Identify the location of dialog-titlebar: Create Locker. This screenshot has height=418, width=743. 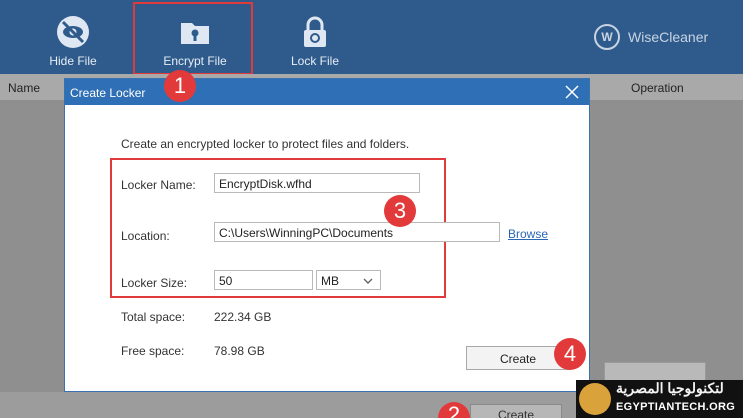
(327, 92).